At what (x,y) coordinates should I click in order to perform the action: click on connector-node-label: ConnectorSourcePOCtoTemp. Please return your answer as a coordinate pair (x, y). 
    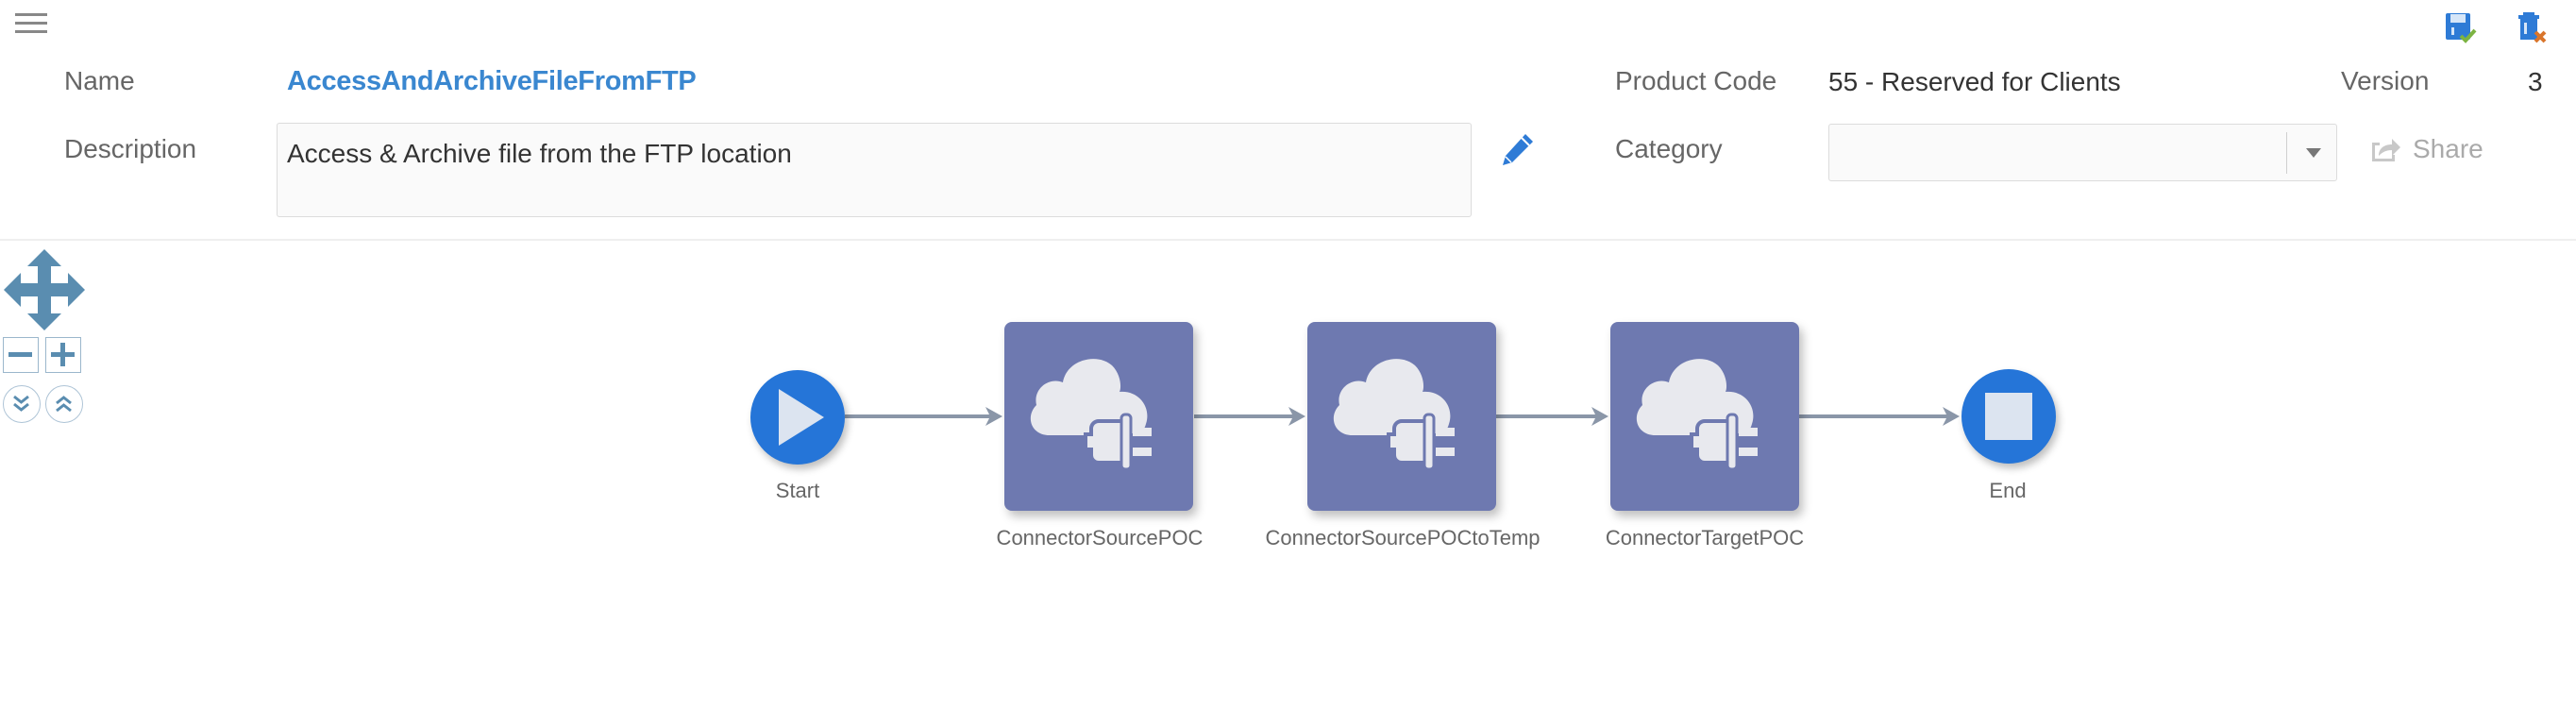
    Looking at the image, I should click on (1403, 538).